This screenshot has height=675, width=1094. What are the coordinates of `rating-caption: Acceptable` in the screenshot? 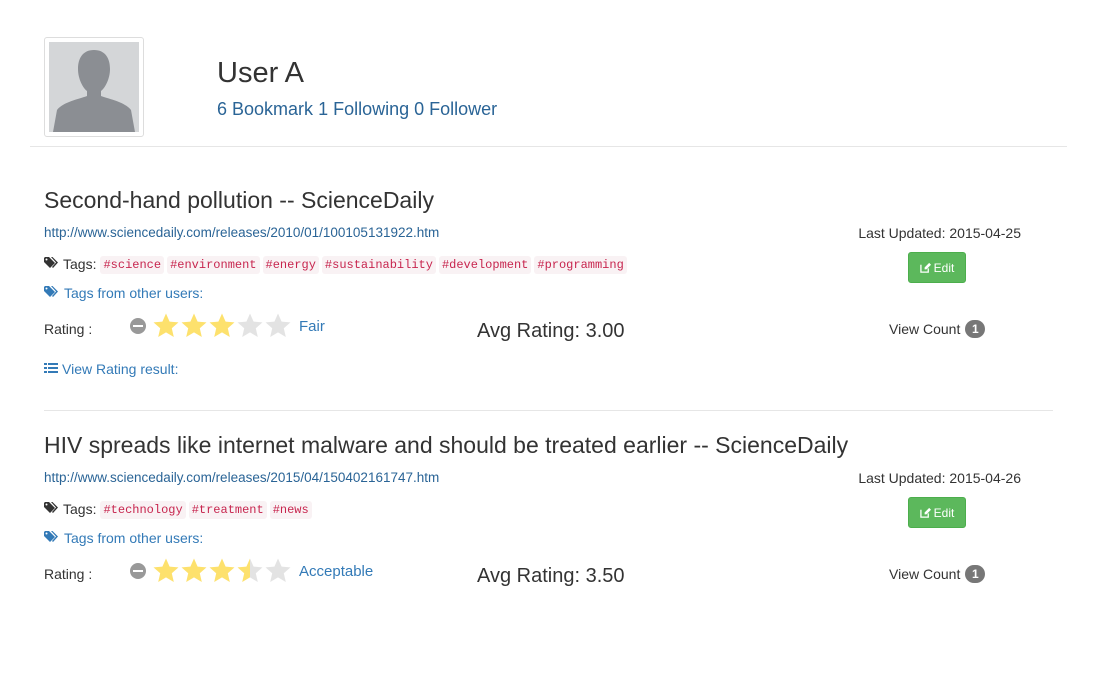 It's located at (336, 571).